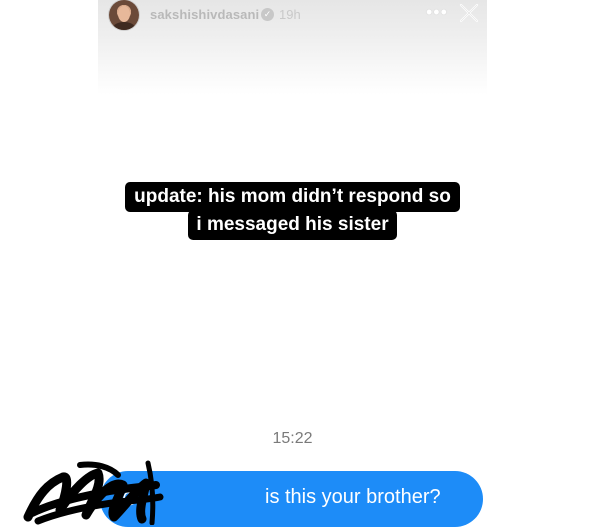 This screenshot has width=600, height=528. I want to click on story-time-ago: 19h, so click(290, 14).